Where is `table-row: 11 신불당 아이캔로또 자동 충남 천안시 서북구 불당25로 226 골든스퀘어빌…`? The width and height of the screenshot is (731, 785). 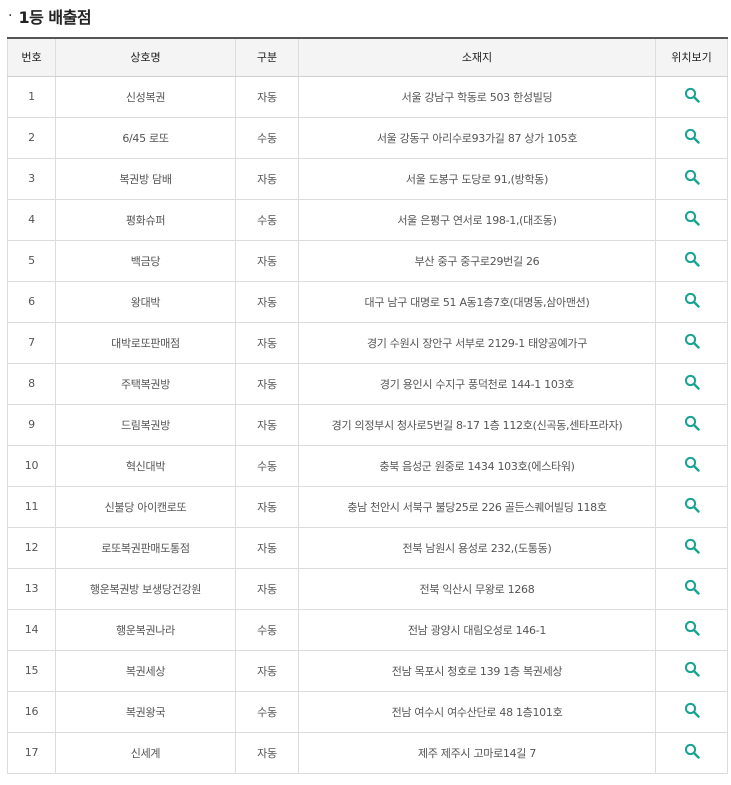 table-row: 11 신불당 아이캔로또 자동 충남 천안시 서북구 불당25로 226 골든스퀘어빌… is located at coordinates (367, 507).